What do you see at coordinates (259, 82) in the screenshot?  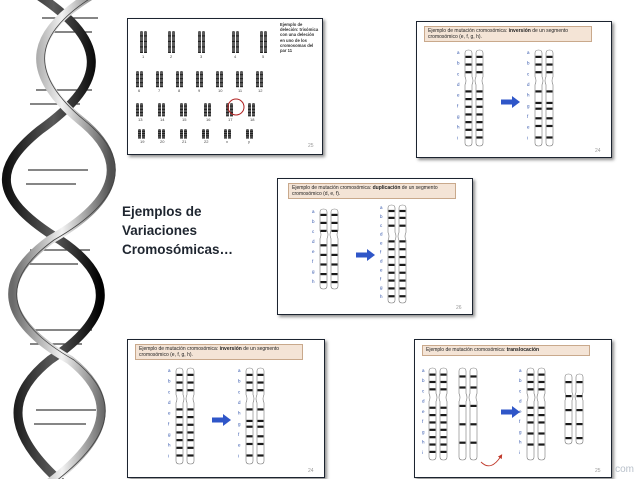 I see `karyotype-pair: 12` at bounding box center [259, 82].